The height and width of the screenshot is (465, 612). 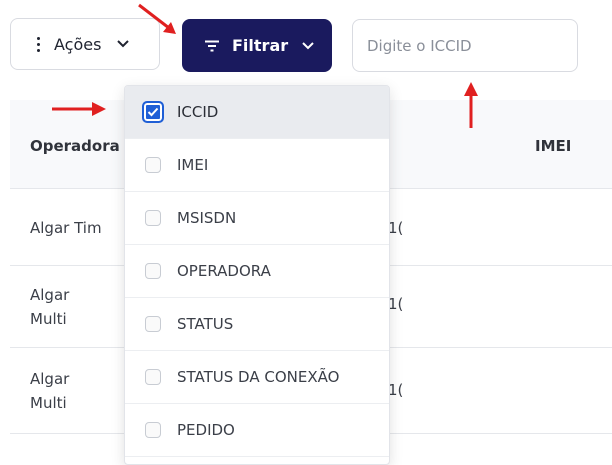 I want to click on filter-option-status-conexao: STATUS DA CONEXÃO, so click(x=257, y=377).